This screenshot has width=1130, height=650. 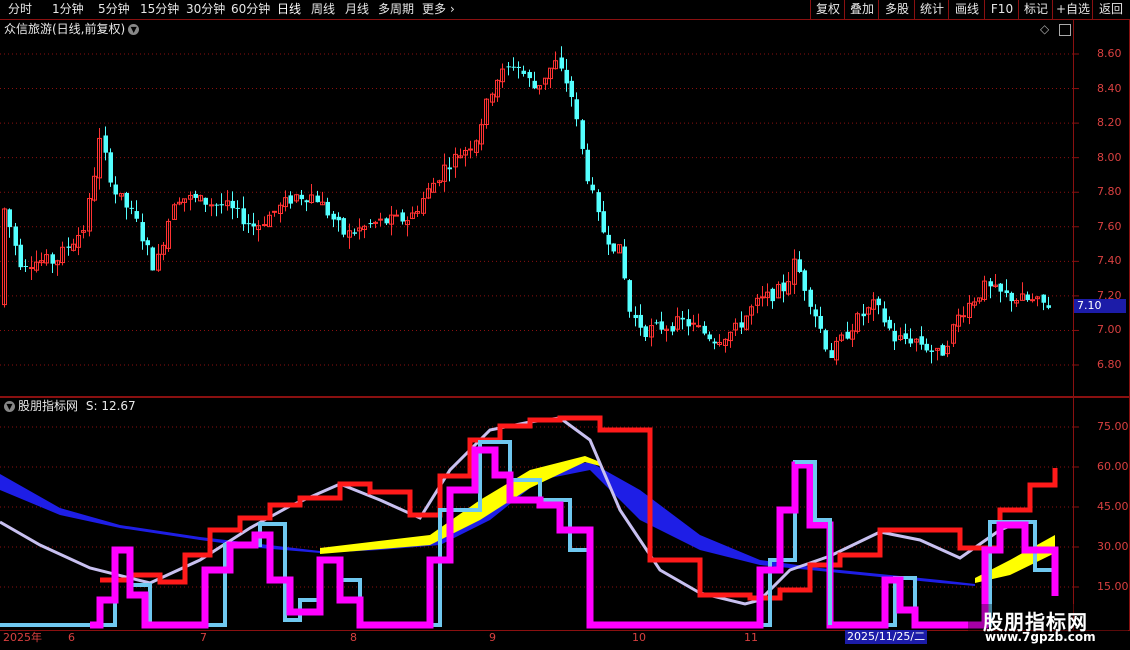 I want to click on current-price-tag: 7.10, so click(x=1100, y=306).